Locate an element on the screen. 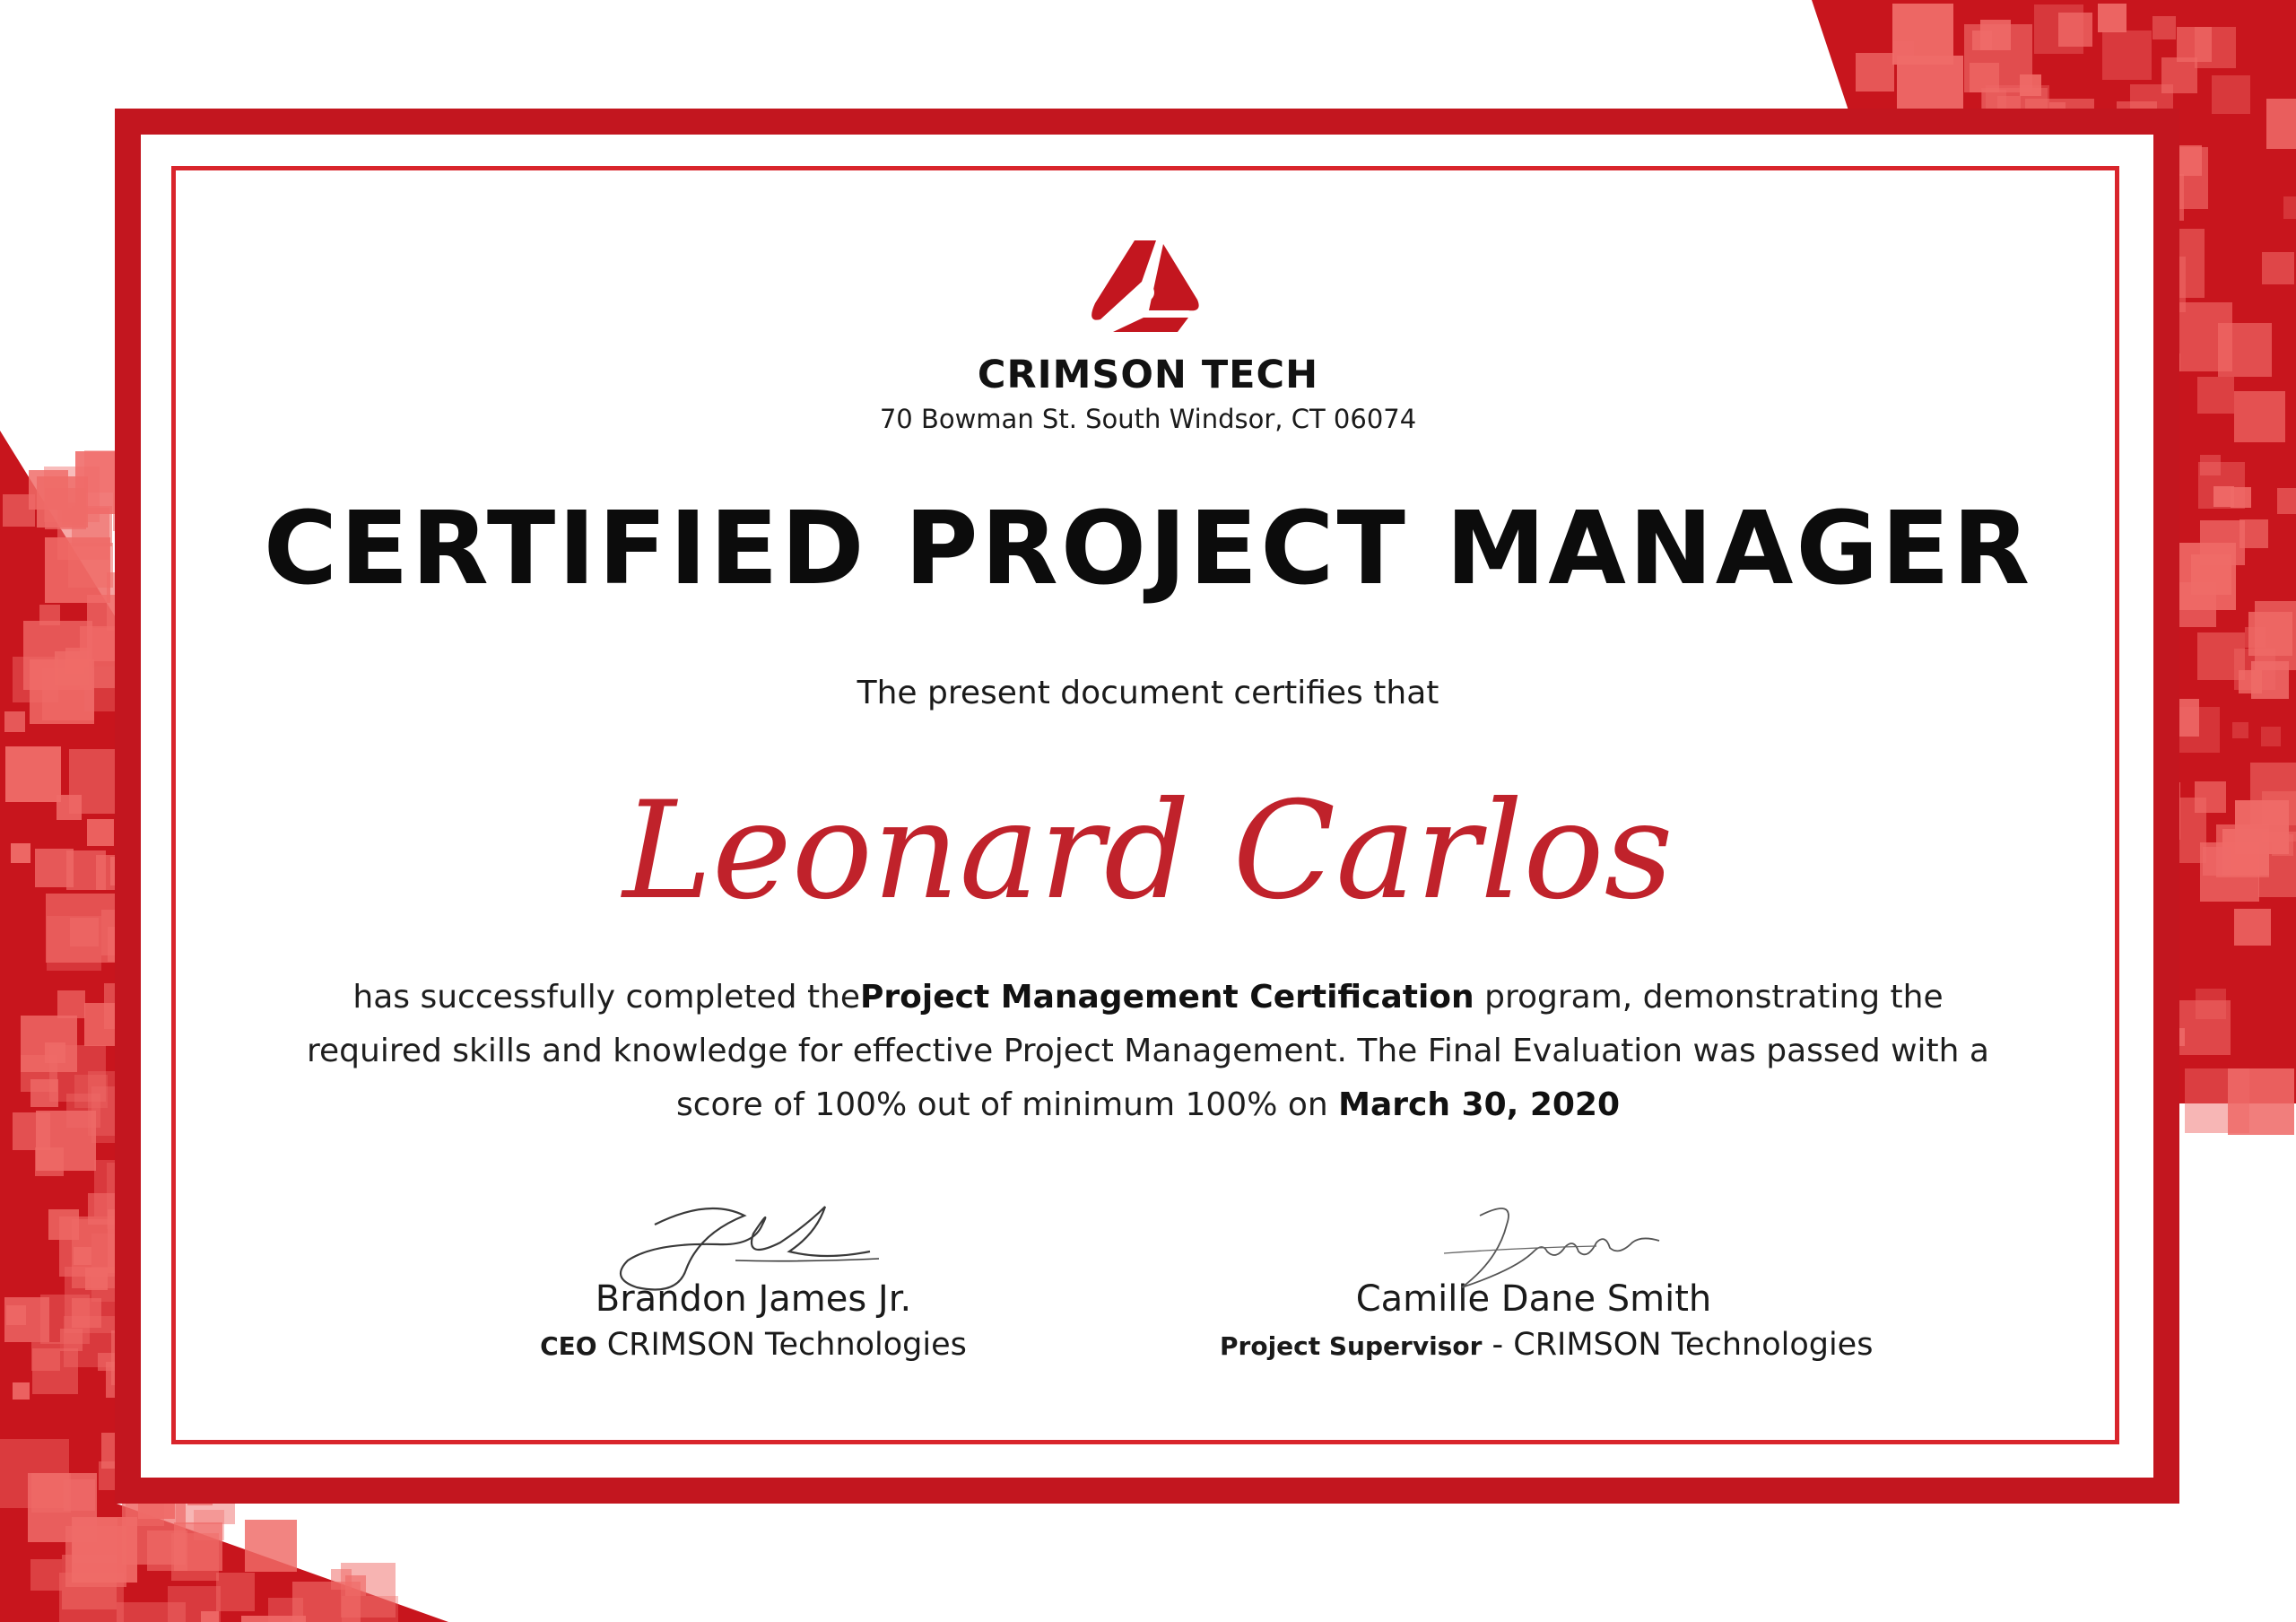 Image resolution: width=2296 pixels, height=1622 pixels. program-name: Project Management Certification is located at coordinates (1167, 998).